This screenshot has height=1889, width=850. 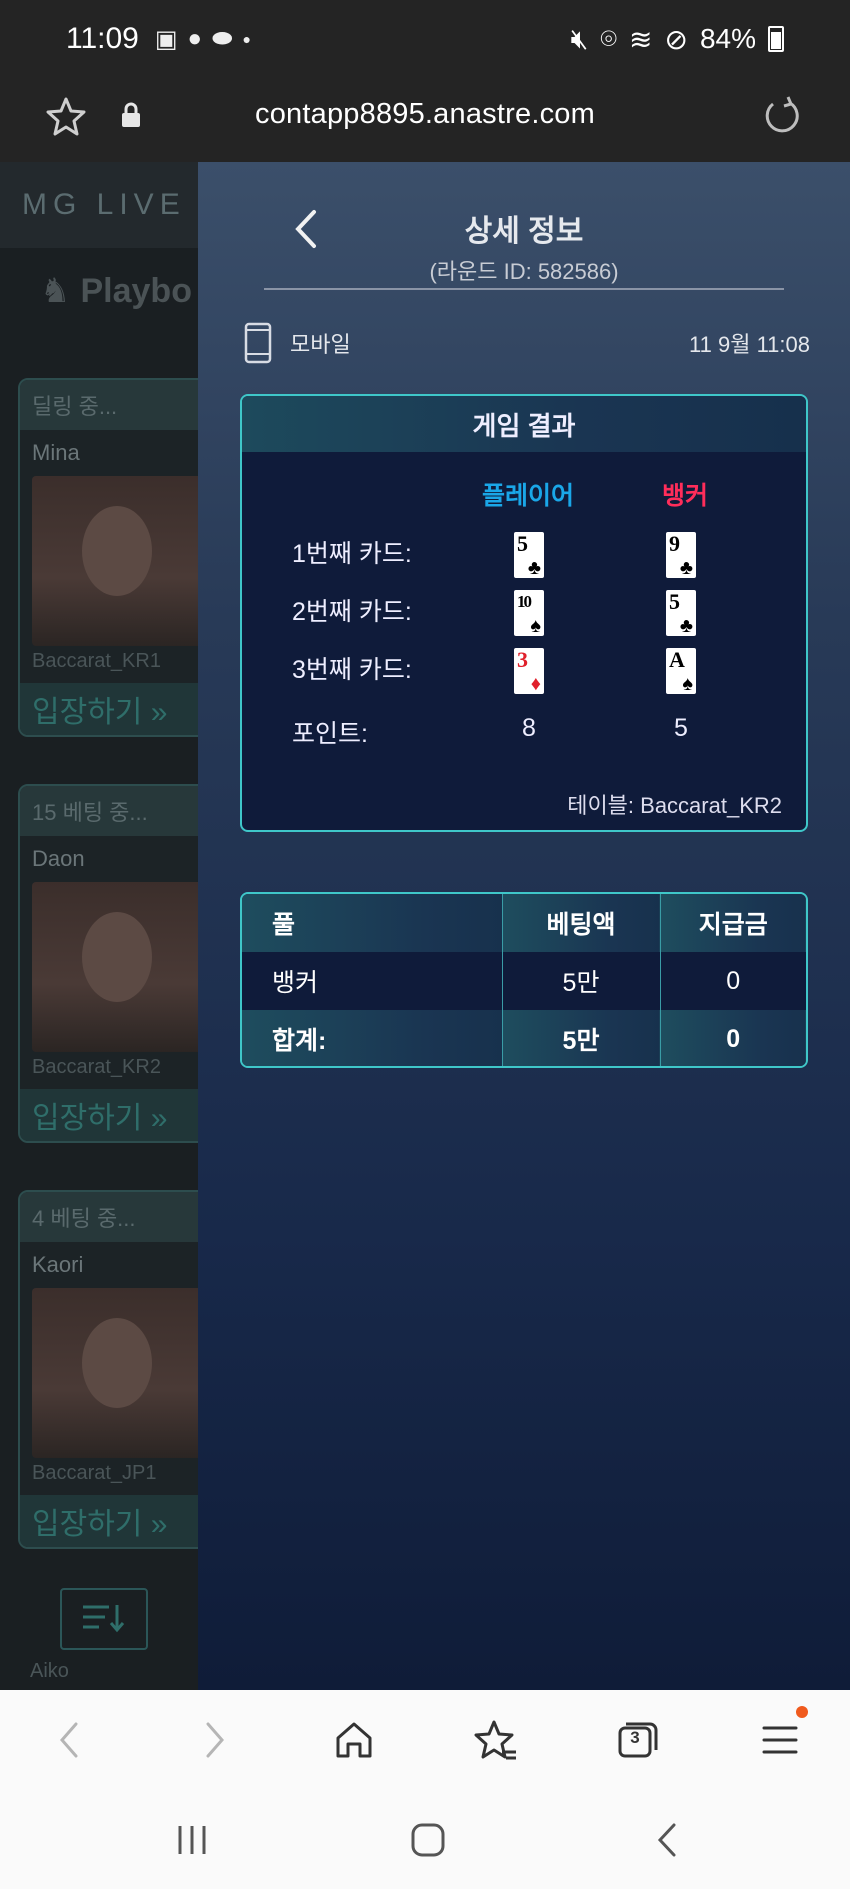 What do you see at coordinates (214, 1740) in the screenshot?
I see `forward-arrow-icon` at bounding box center [214, 1740].